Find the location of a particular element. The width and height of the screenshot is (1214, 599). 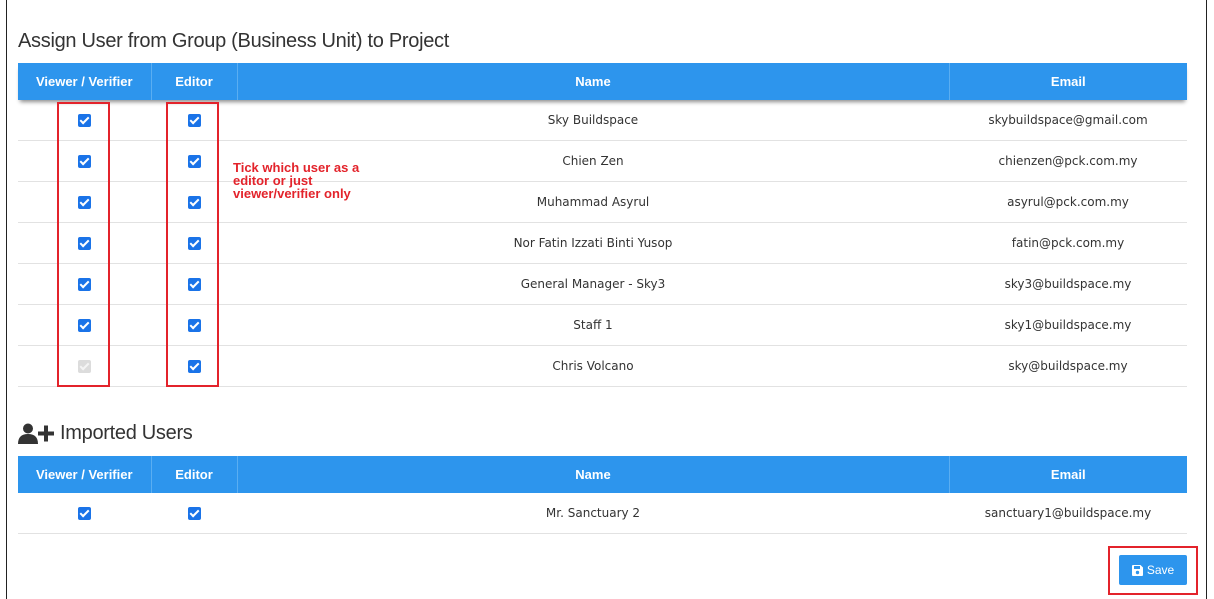

save-button: Save is located at coordinates (1153, 570).